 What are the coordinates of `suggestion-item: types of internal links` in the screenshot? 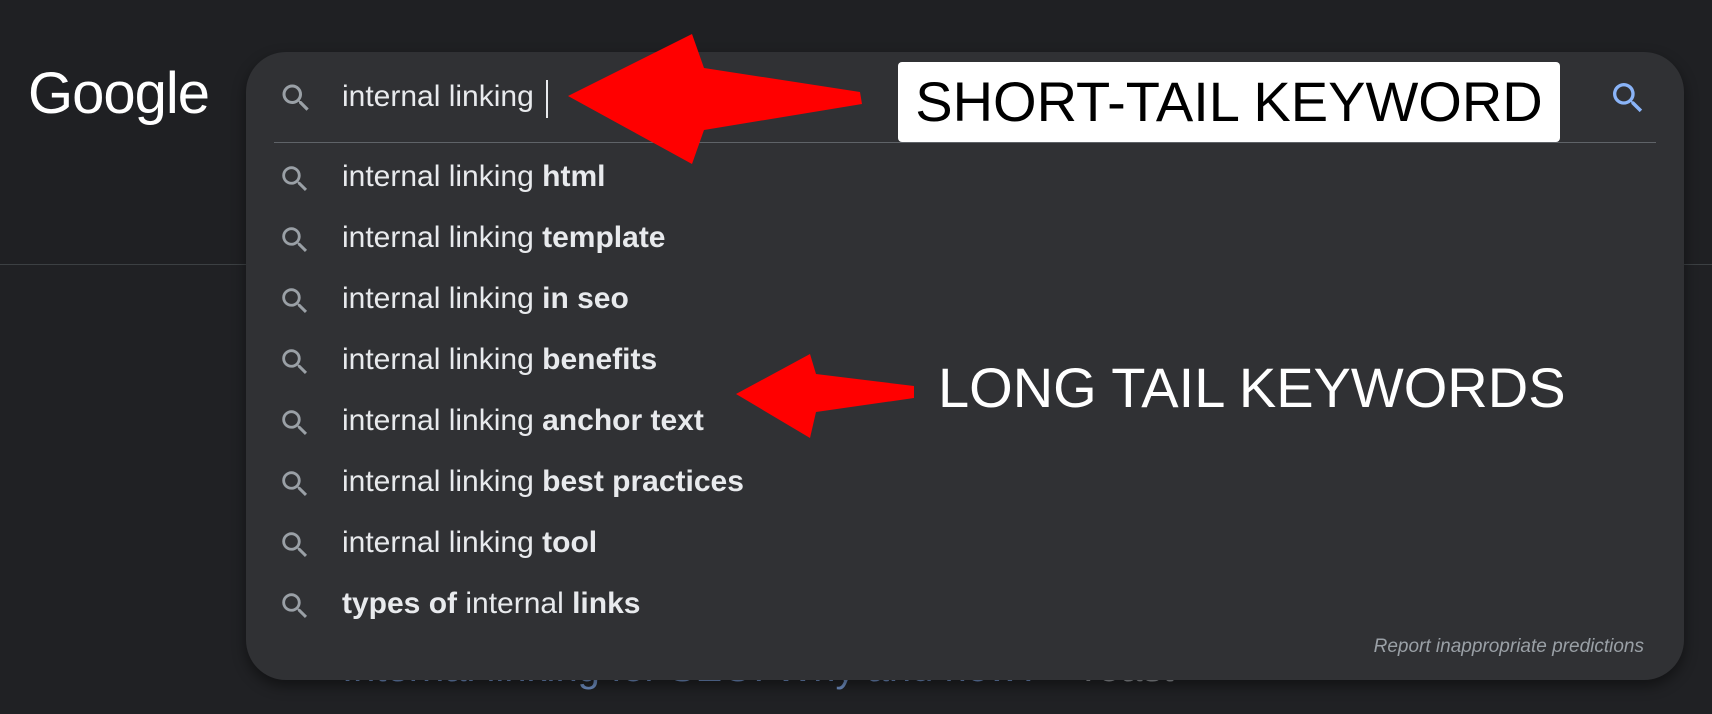 It's located at (965, 607).